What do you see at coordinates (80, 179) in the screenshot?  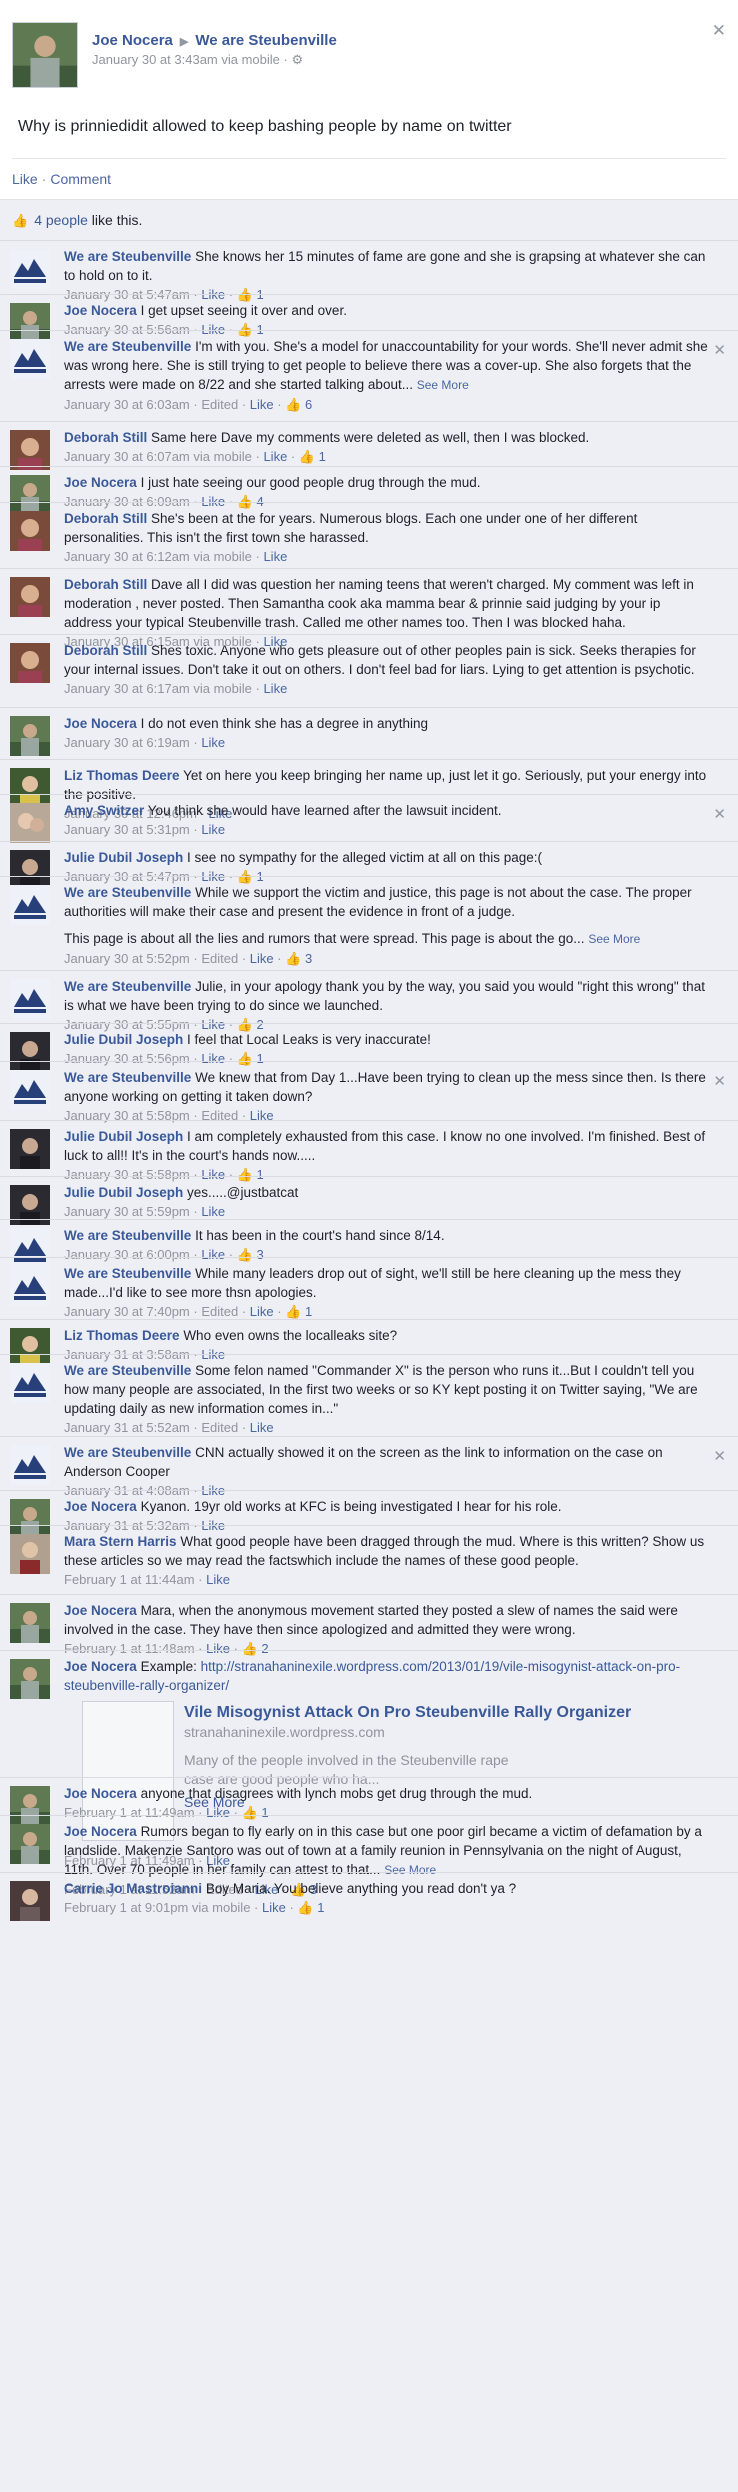 I see `comment-link: Comment` at bounding box center [80, 179].